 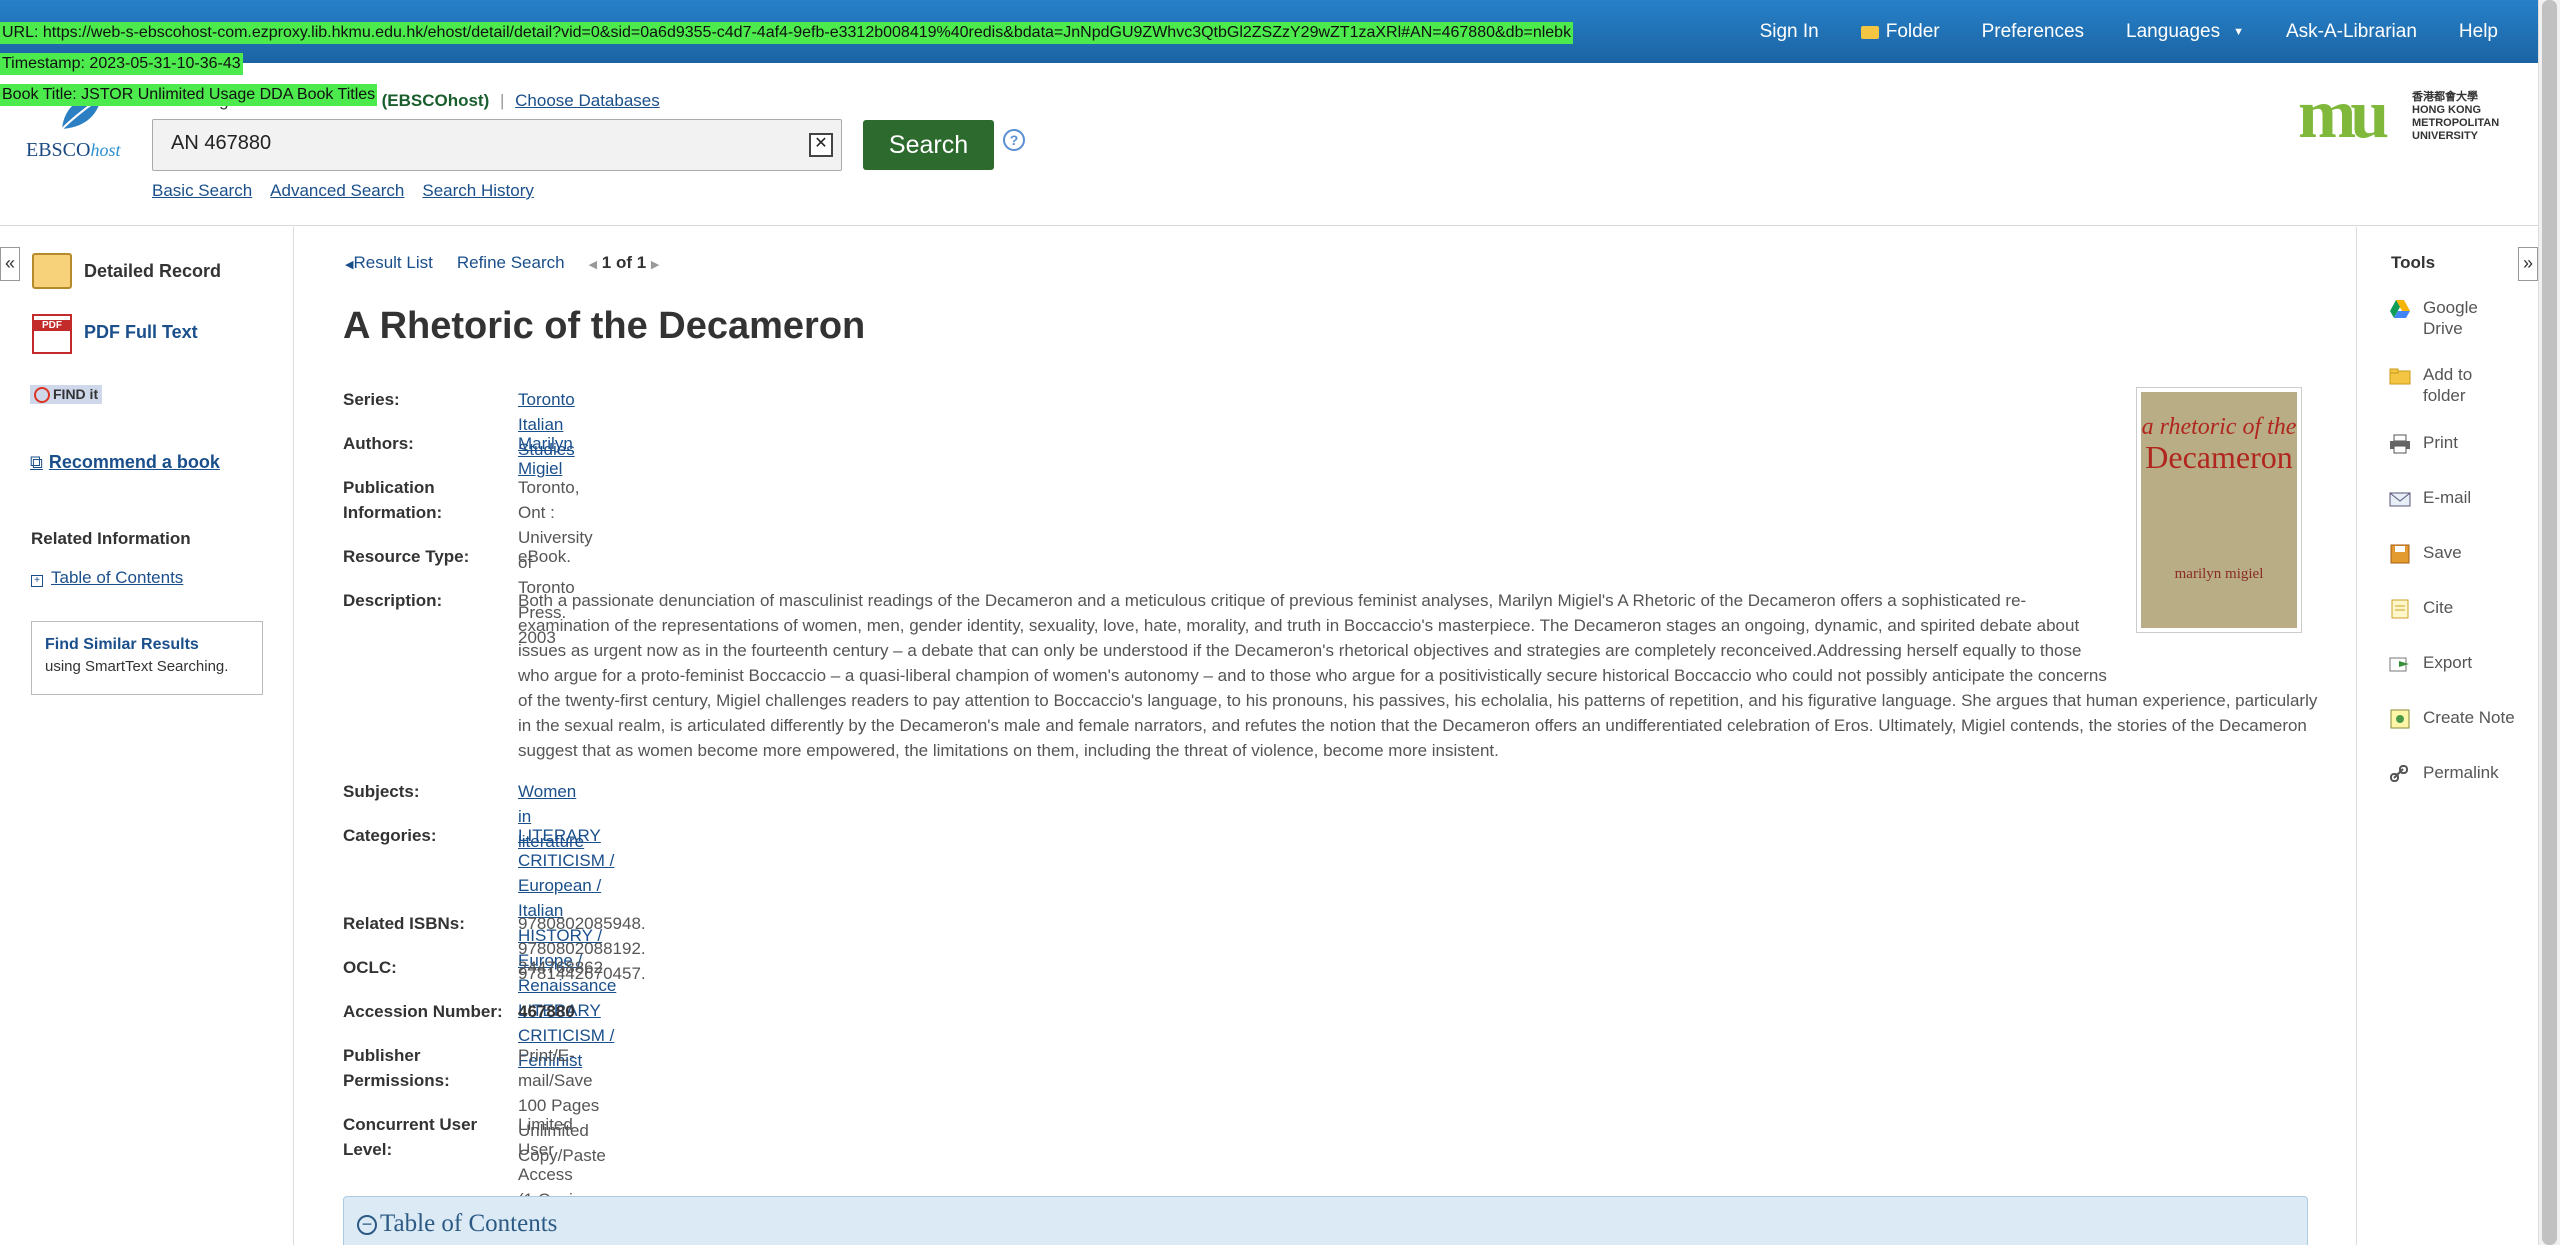 What do you see at coordinates (2399, 664) in the screenshot?
I see `export-icon` at bounding box center [2399, 664].